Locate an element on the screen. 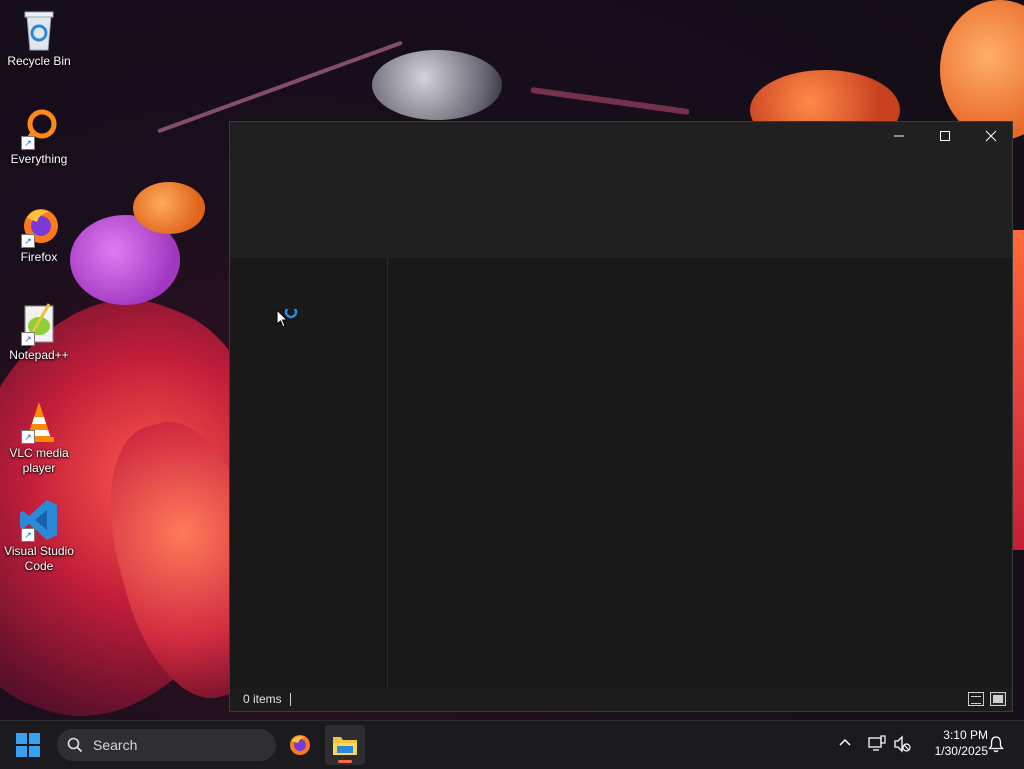 Image resolution: width=1024 pixels, height=769 pixels. desktop-icon-visual-studio-code: ↗ Visual Studio Code is located at coordinates (39, 536).